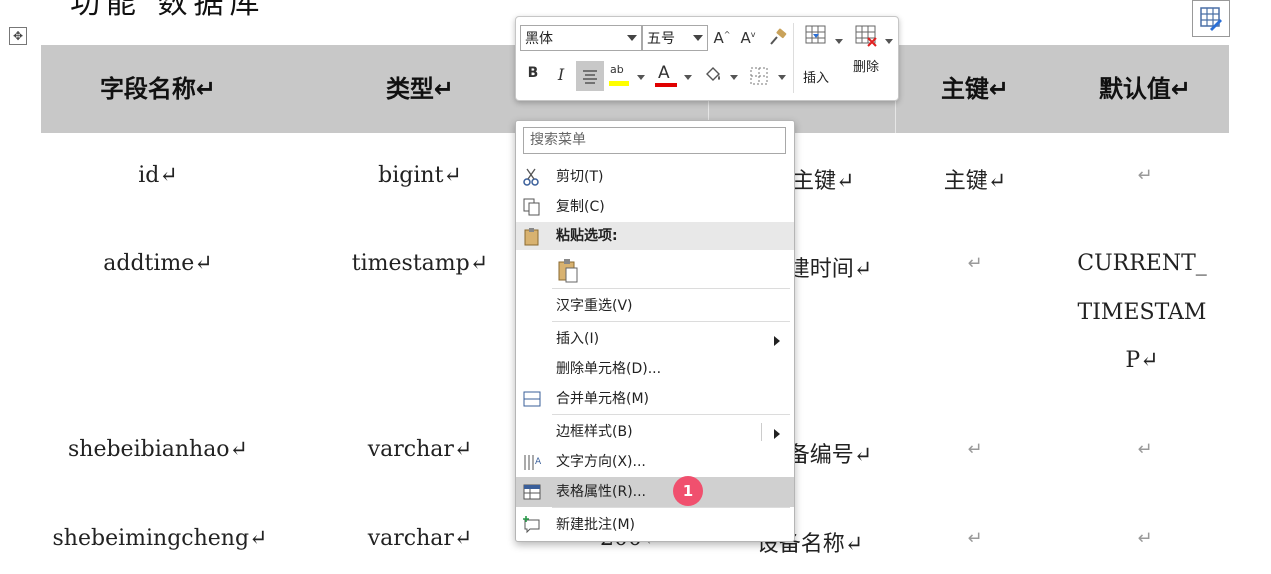 This screenshot has height=574, width=1271. I want to click on delete-table-icon, so click(866, 36).